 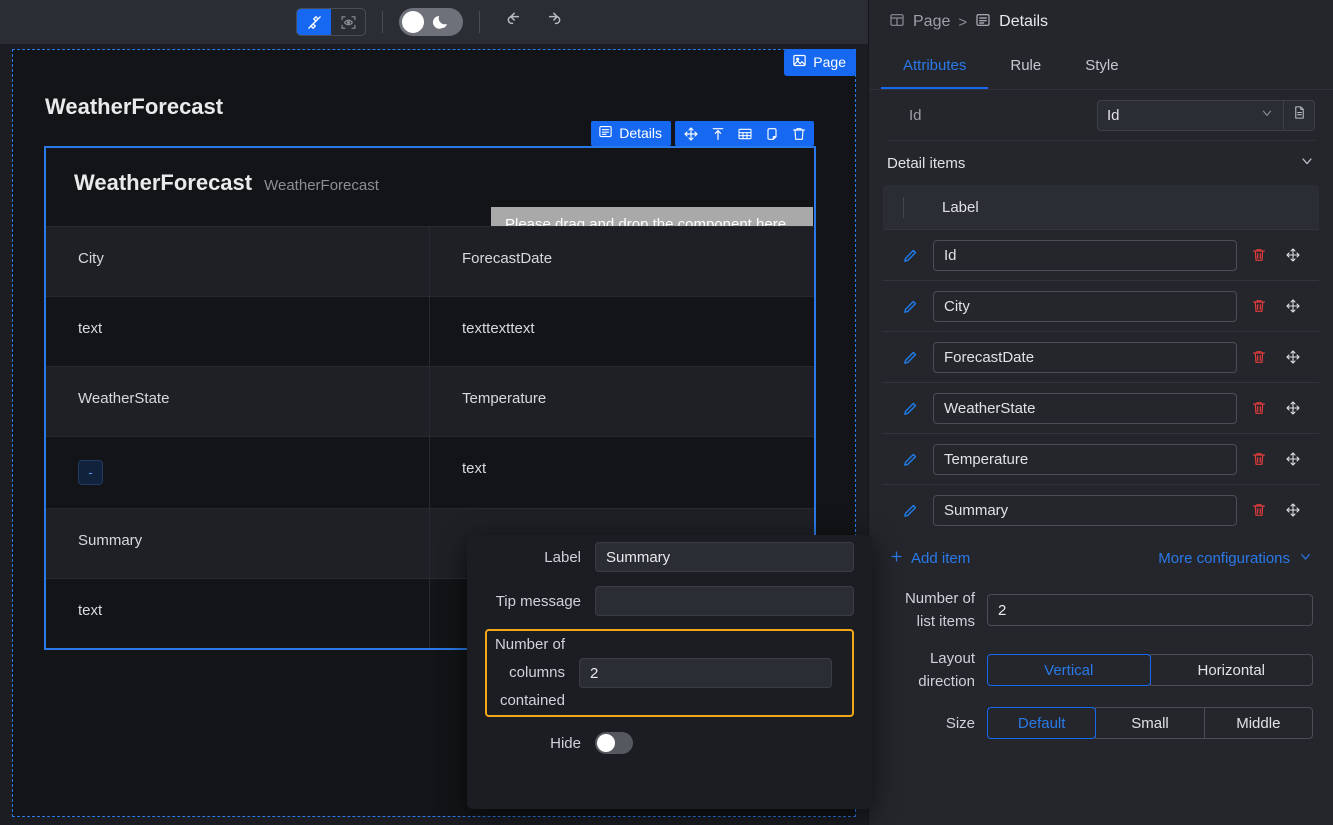 I want to click on table-row: WeatherState Temperature, so click(x=430, y=401).